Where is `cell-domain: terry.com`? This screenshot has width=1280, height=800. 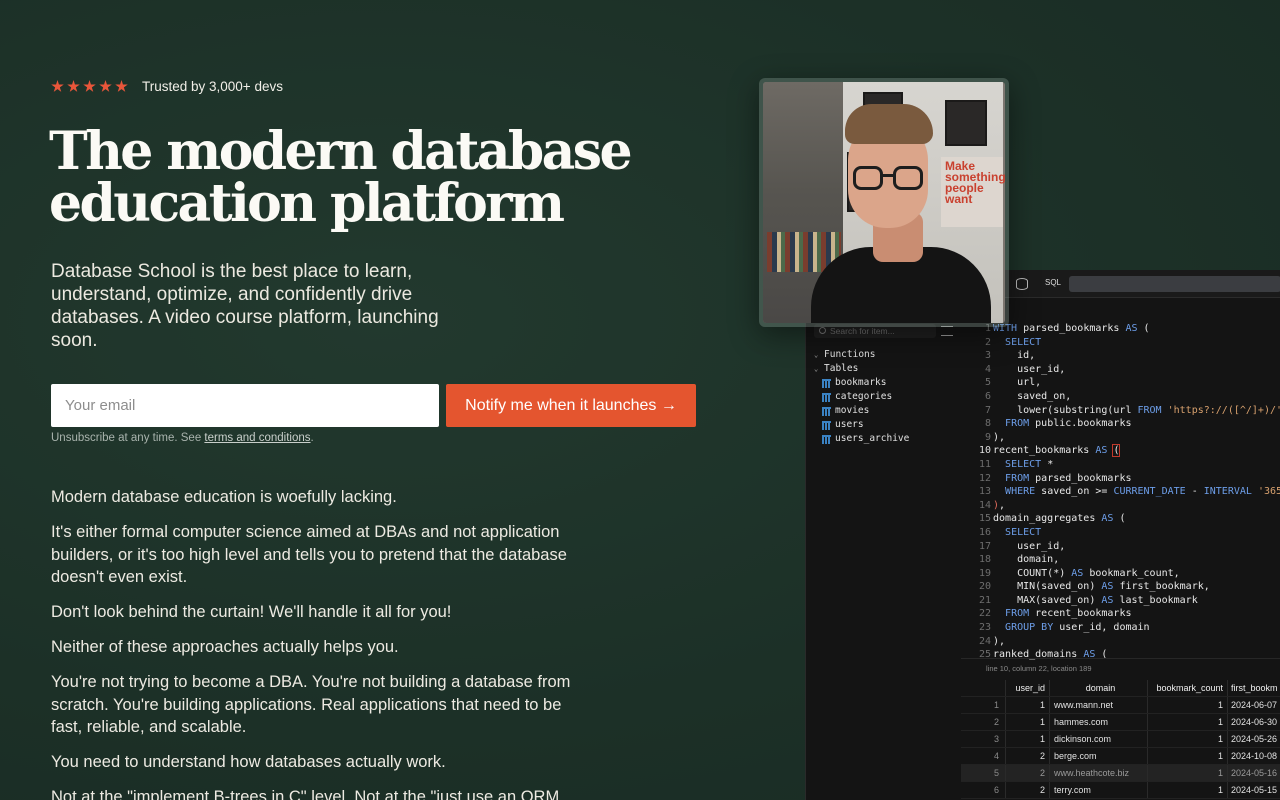 cell-domain: terry.com is located at coordinates (1098, 790).